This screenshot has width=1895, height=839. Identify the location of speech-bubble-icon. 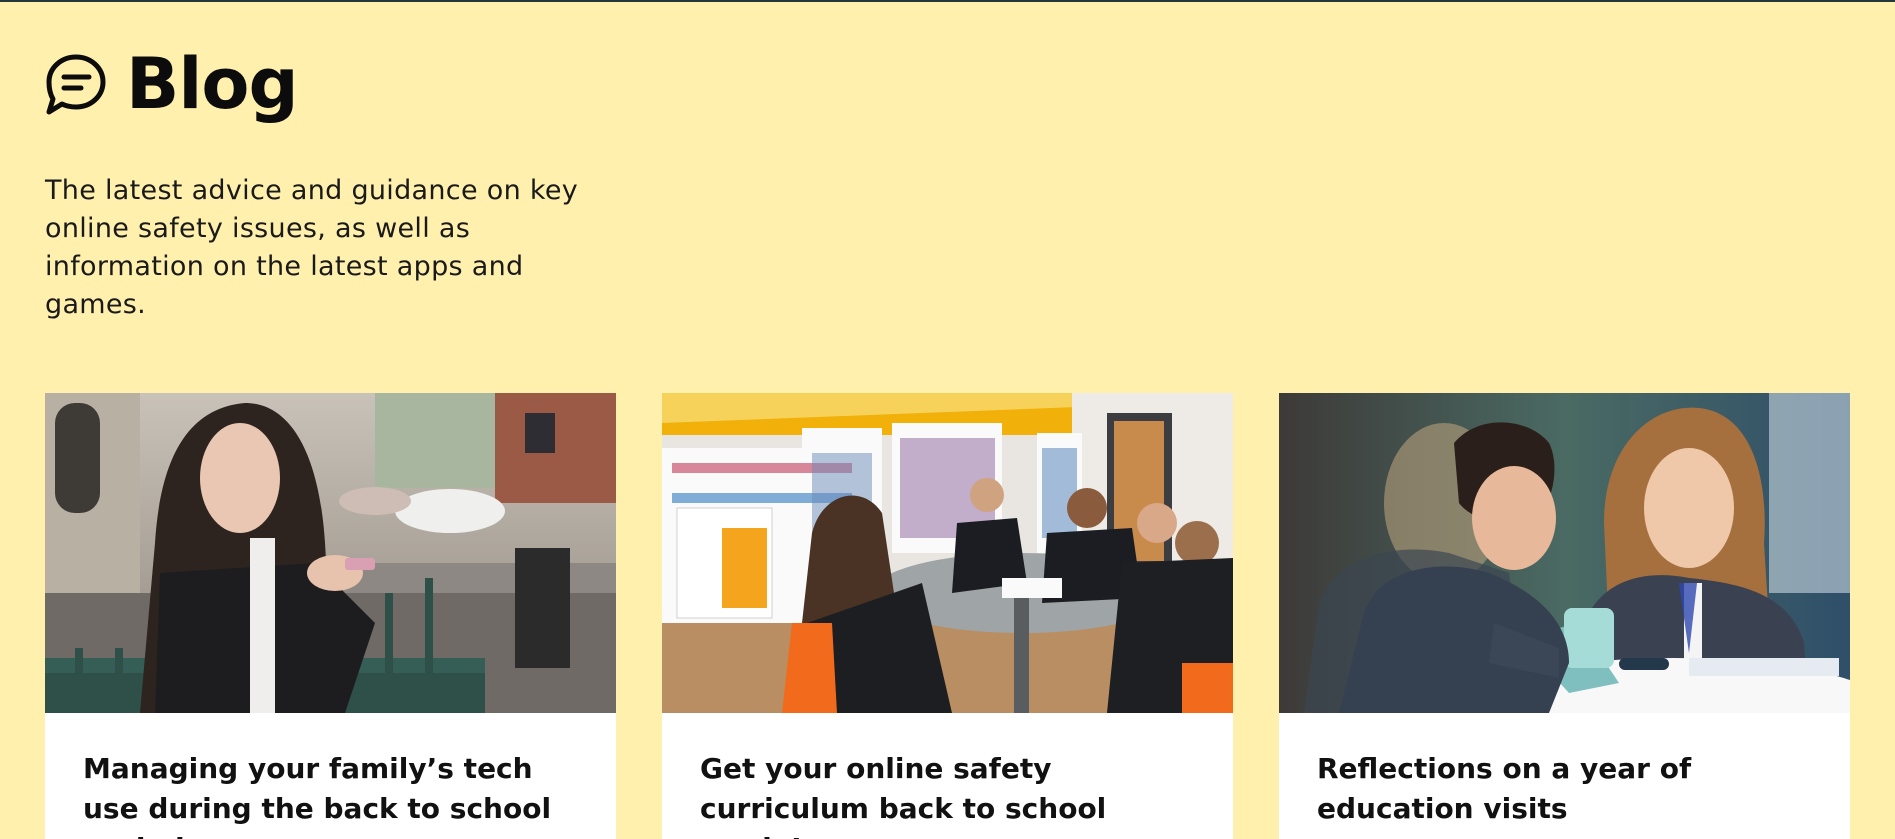
(76, 84).